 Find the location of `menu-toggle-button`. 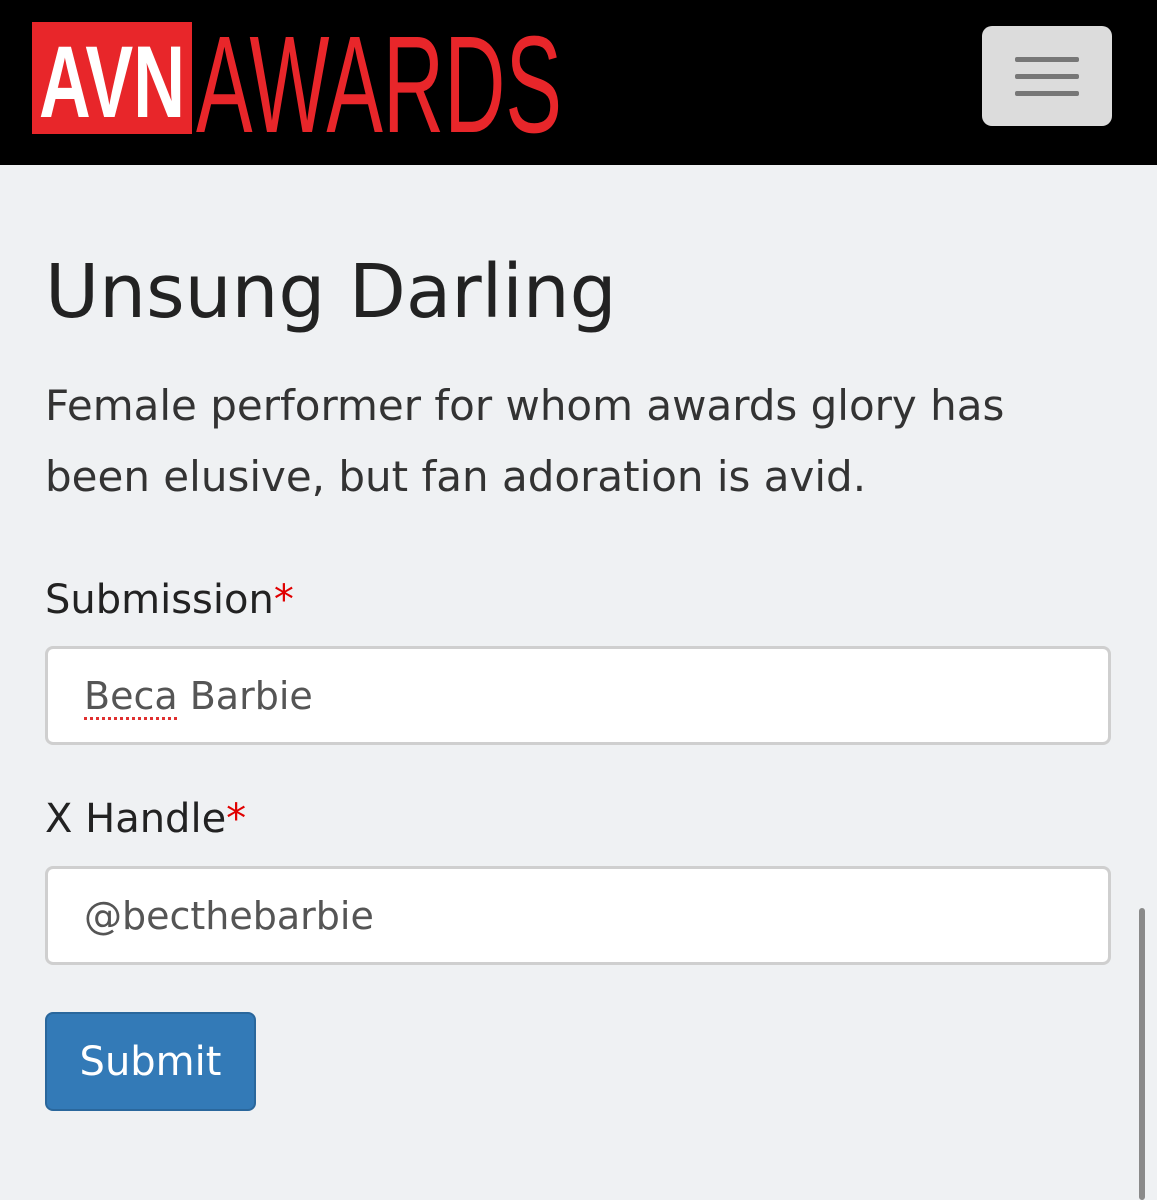

menu-toggle-button is located at coordinates (1047, 76).